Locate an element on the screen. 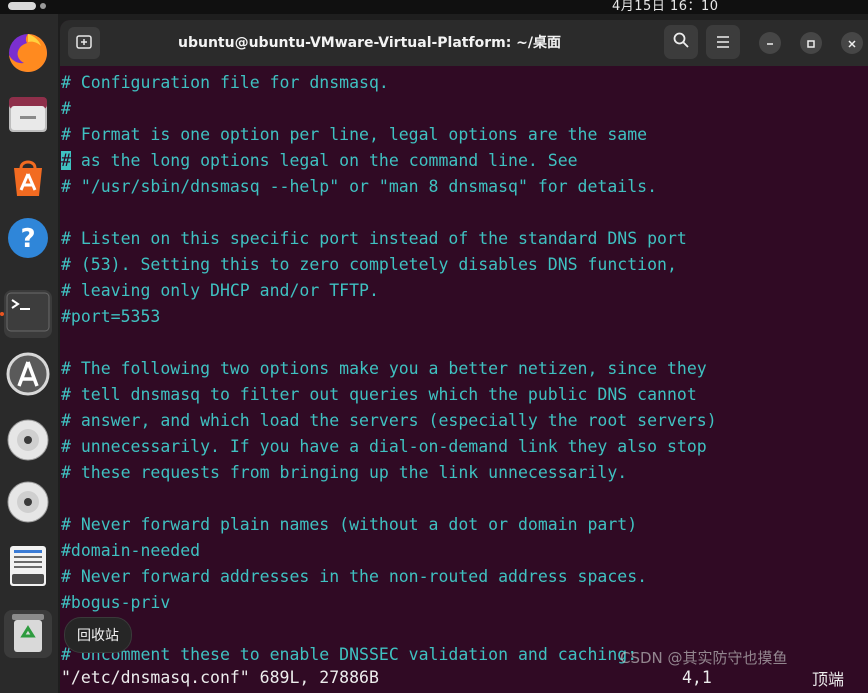 The image size is (868, 693). text-cursor: # is located at coordinates (66, 160).